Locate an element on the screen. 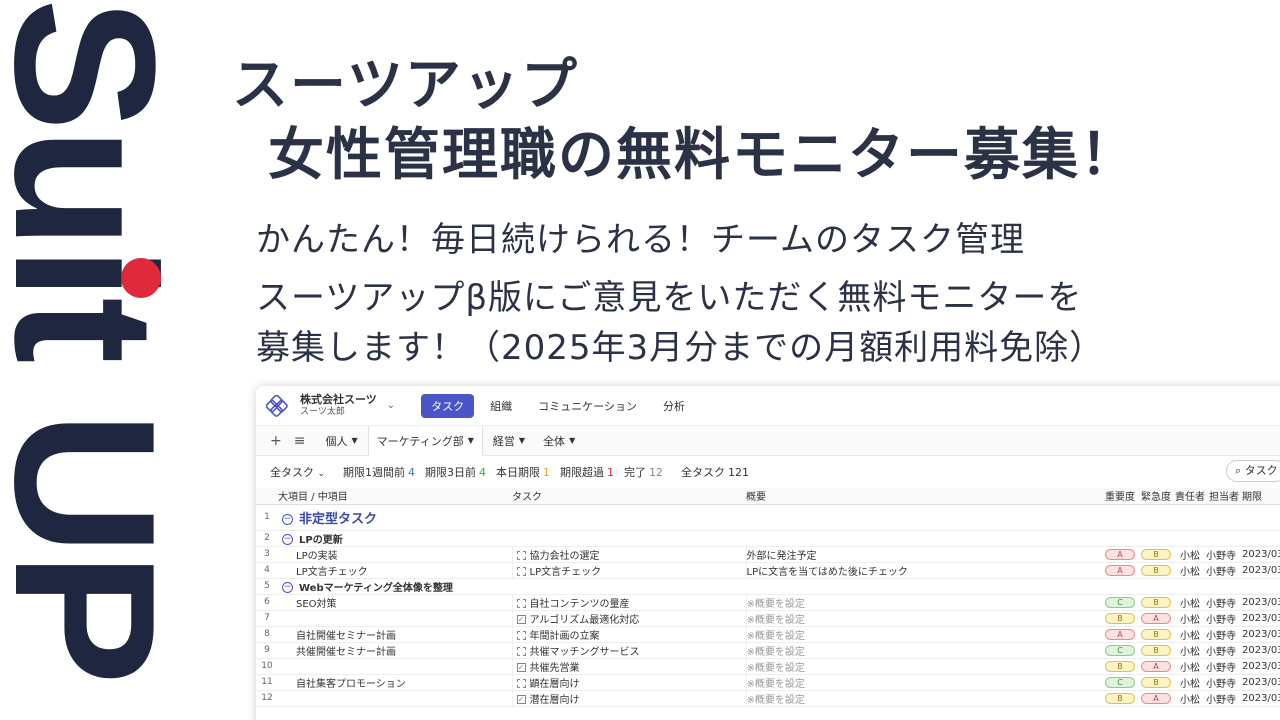 This screenshot has width=1280, height=720. nav-tab: コミュニケーション is located at coordinates (587, 406).